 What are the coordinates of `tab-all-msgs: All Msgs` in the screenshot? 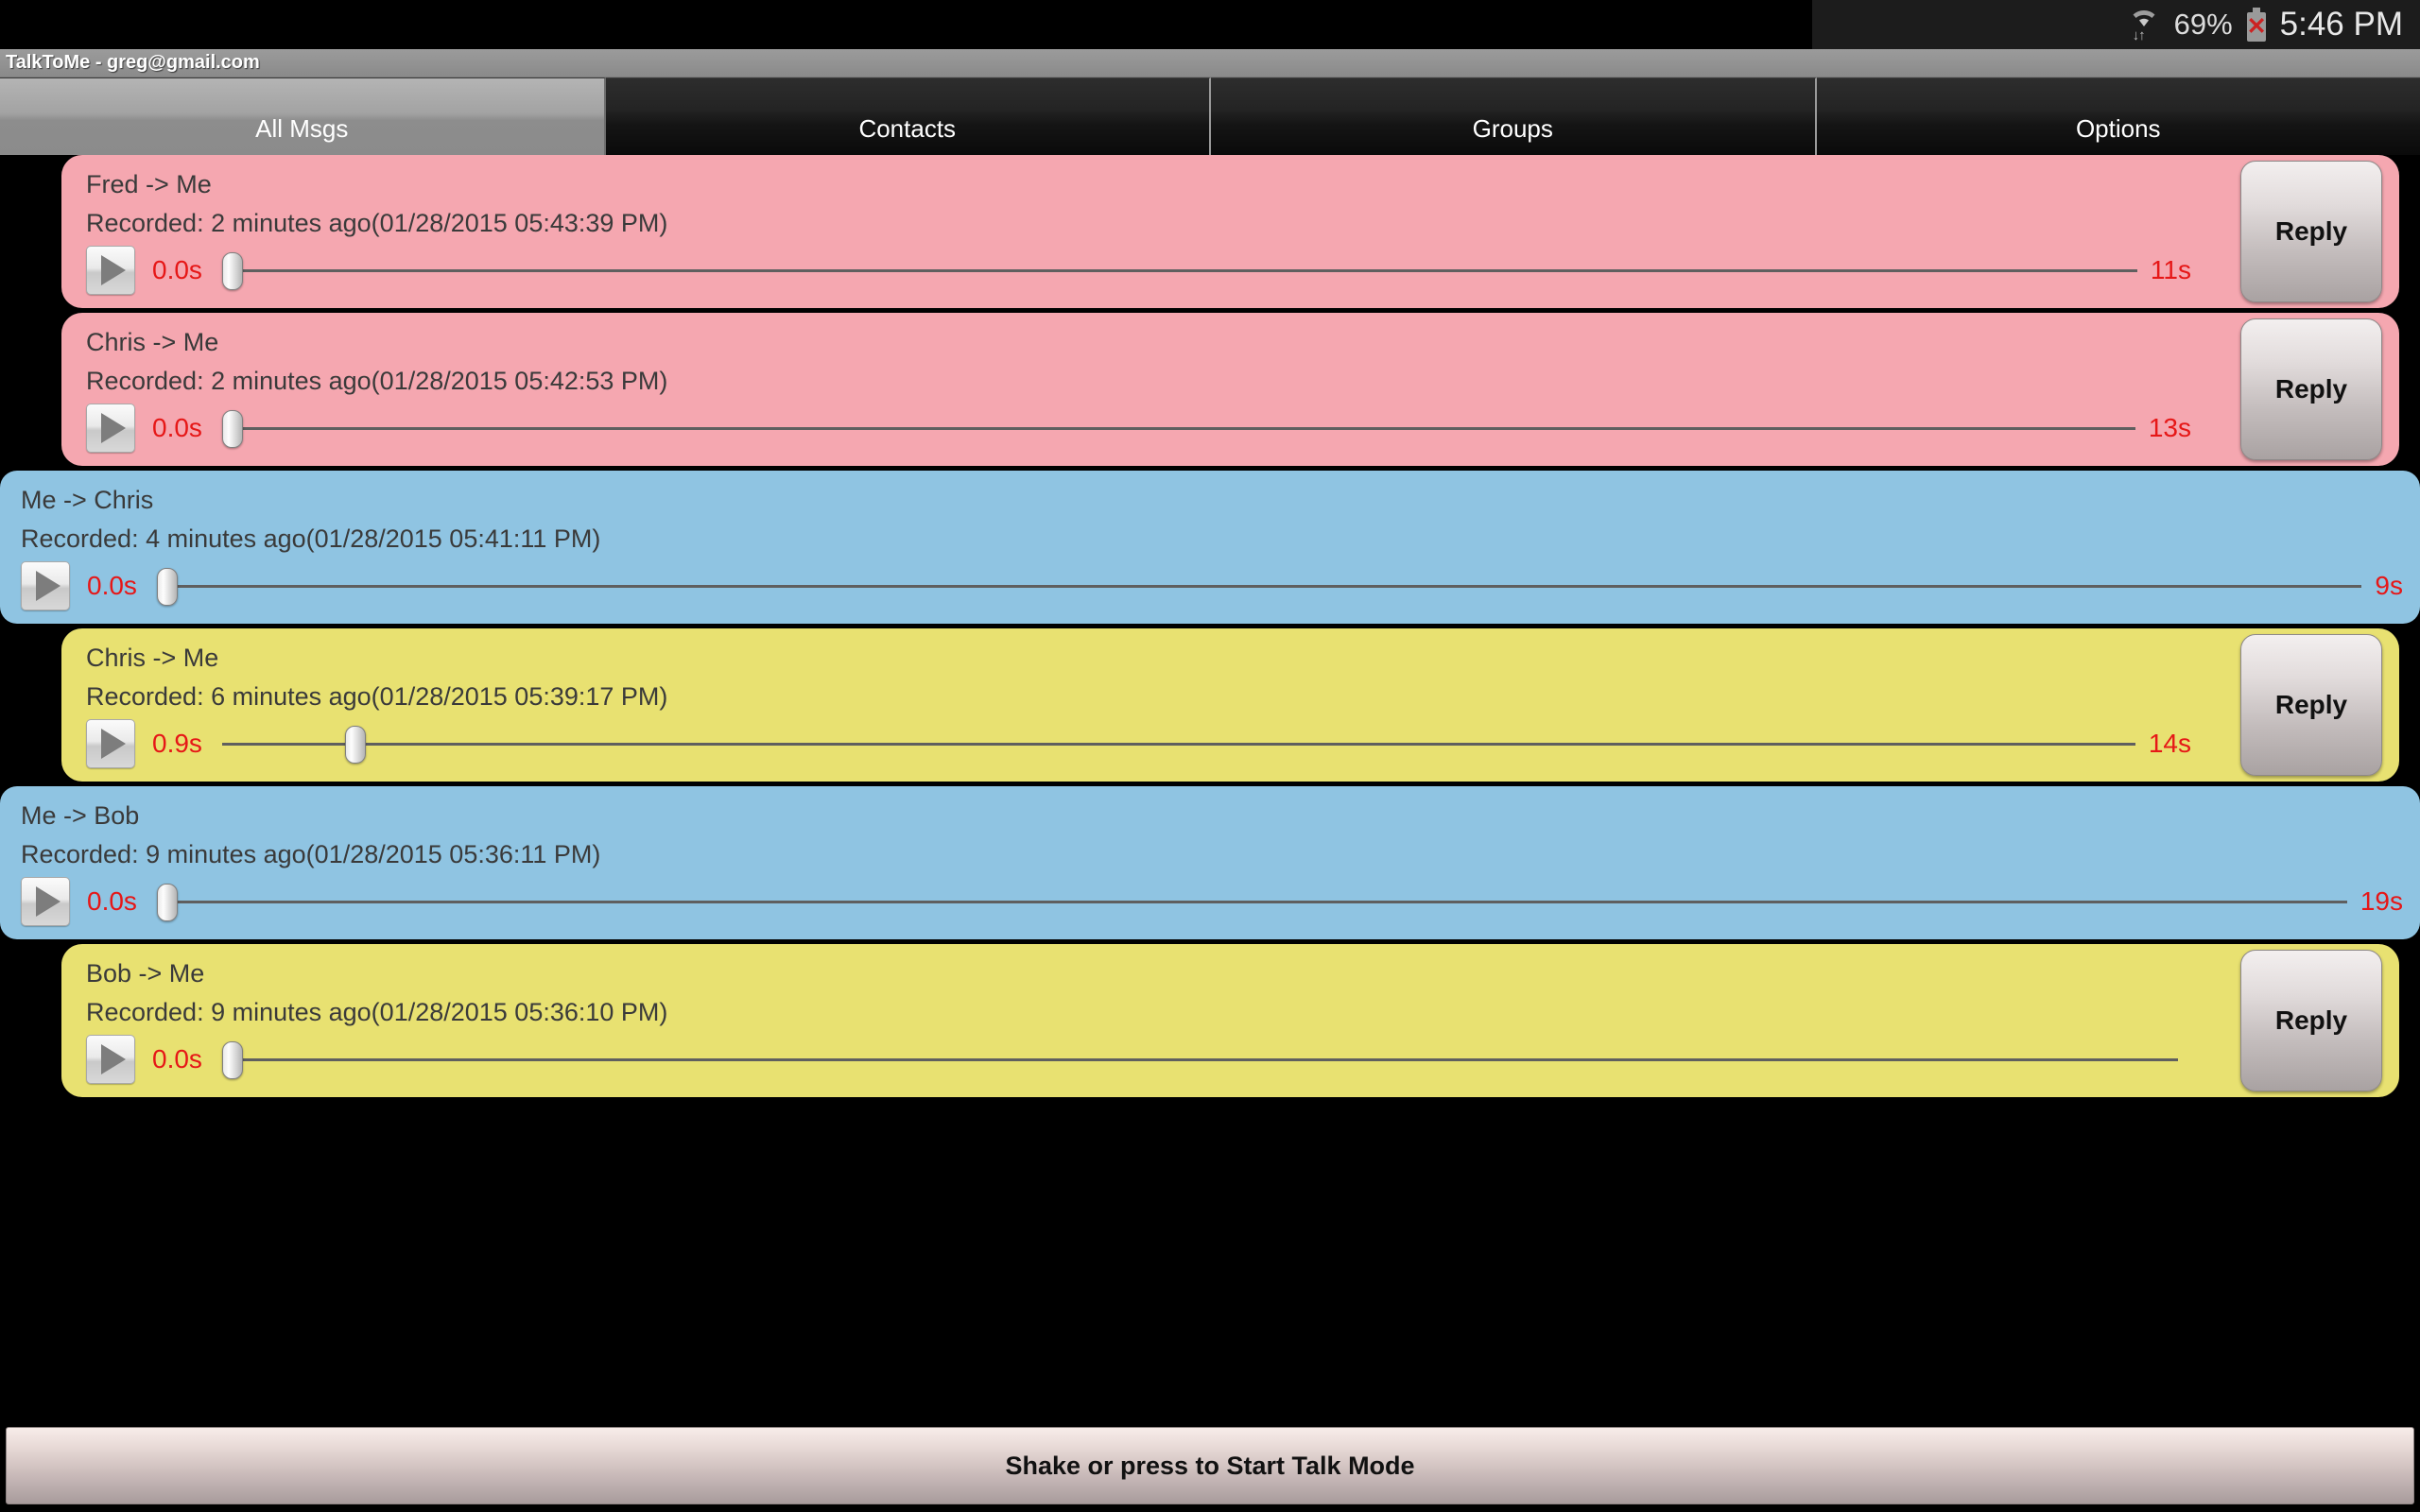 It's located at (303, 116).